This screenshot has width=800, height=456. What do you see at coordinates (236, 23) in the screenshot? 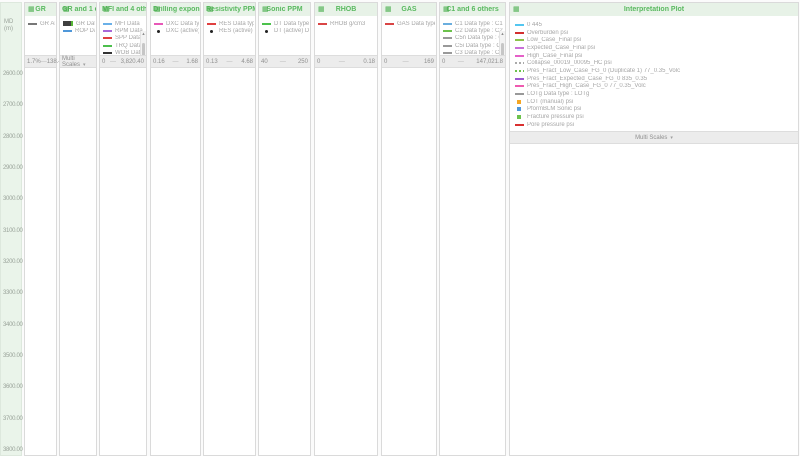
I see `legend-label: RES Data typ` at bounding box center [236, 23].